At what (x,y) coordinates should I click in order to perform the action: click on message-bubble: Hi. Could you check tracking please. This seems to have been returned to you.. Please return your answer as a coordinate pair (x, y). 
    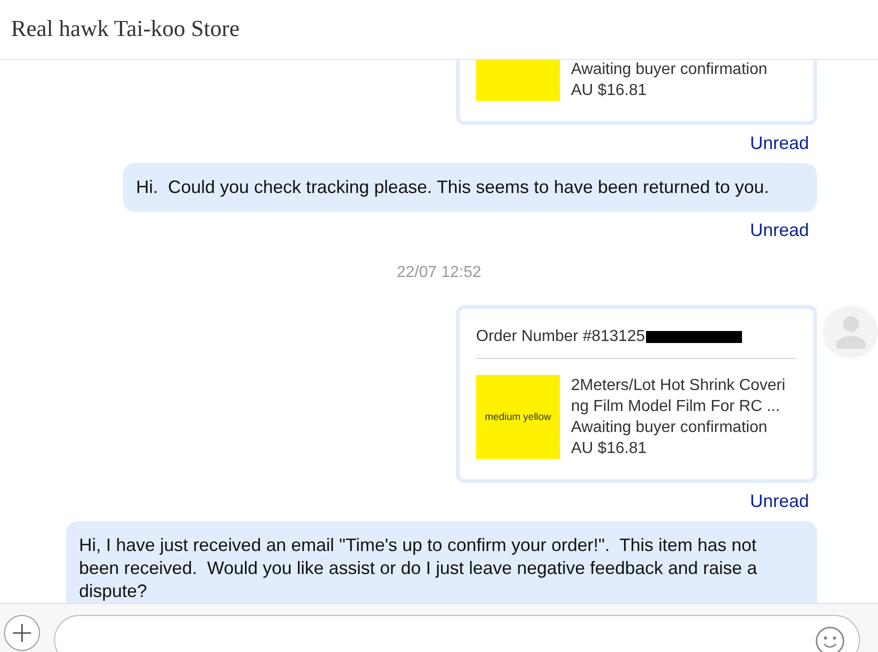
    Looking at the image, I should click on (469, 187).